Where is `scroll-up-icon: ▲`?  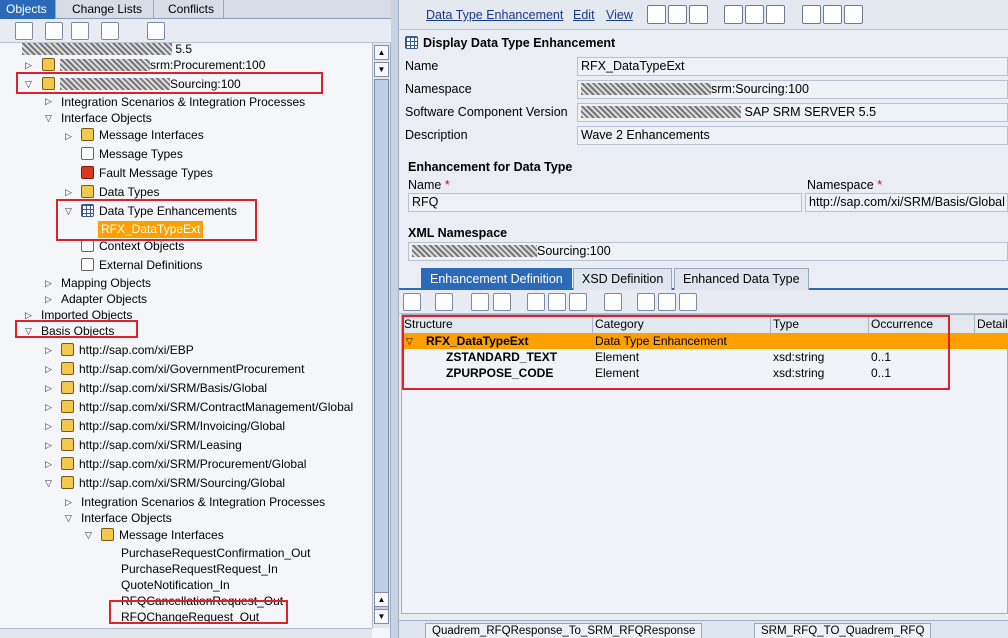
scroll-up-icon: ▲ is located at coordinates (381, 599).